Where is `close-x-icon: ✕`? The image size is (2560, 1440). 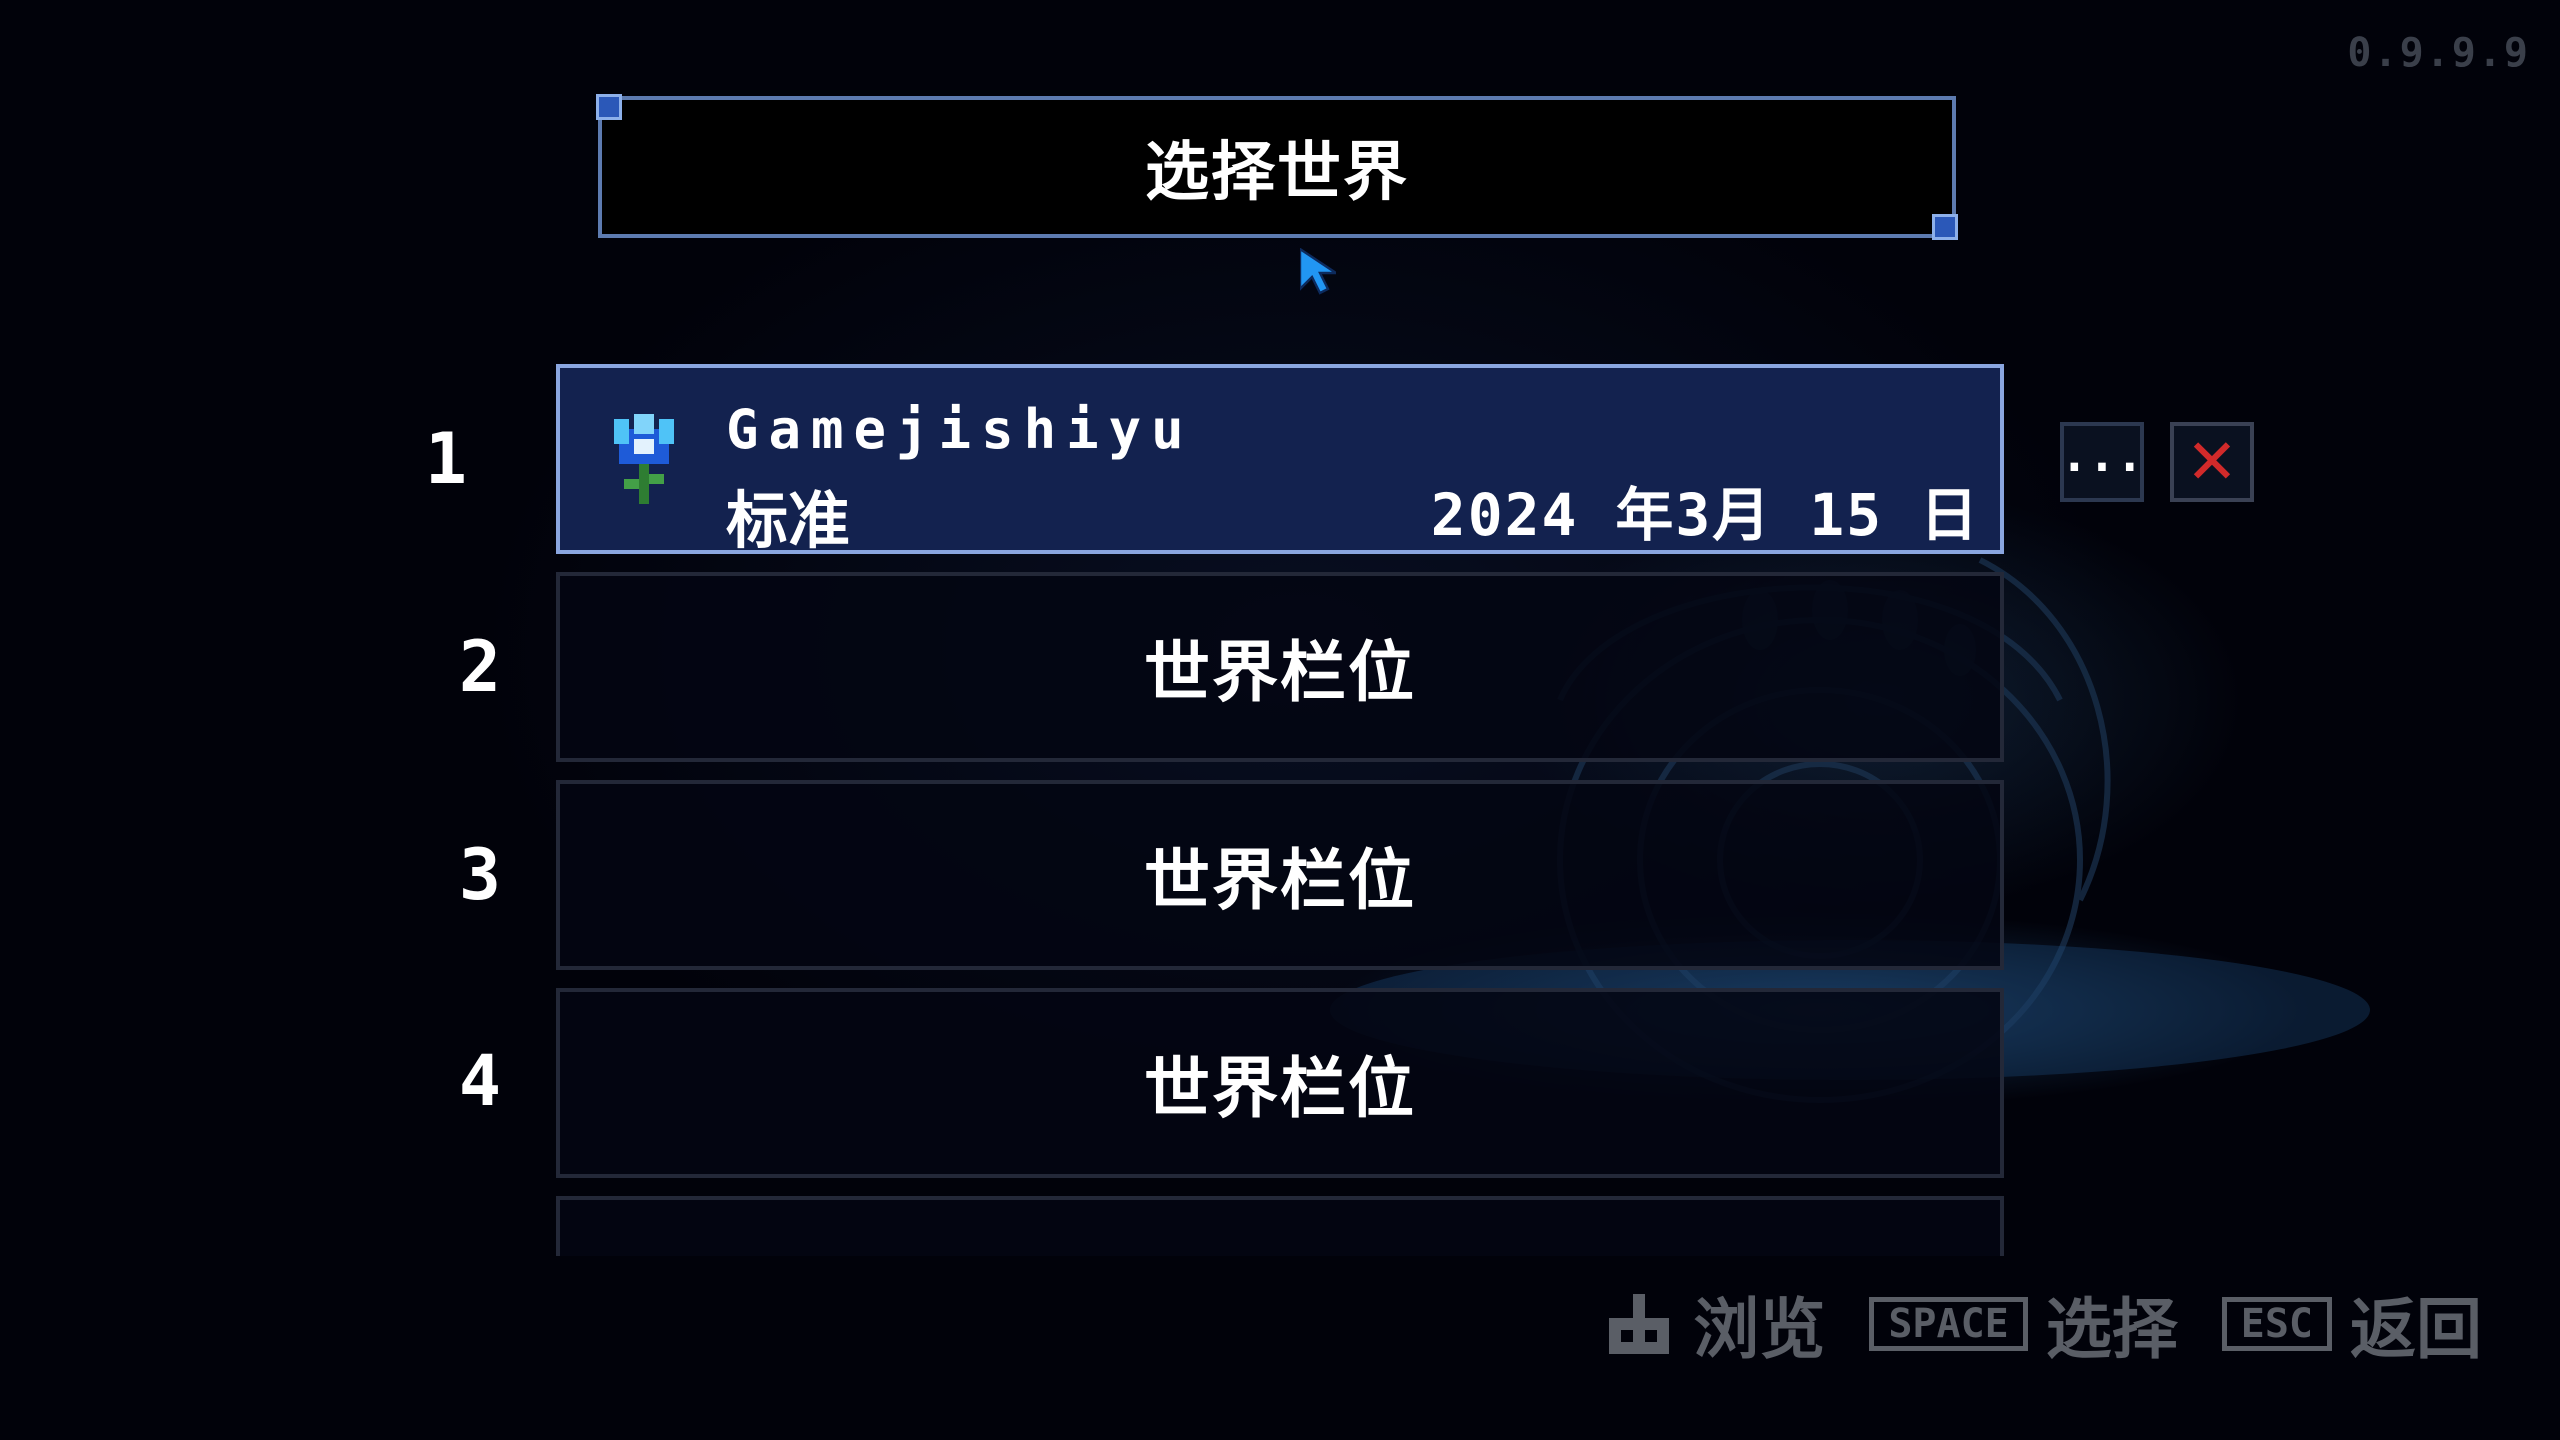 close-x-icon: ✕ is located at coordinates (2212, 461).